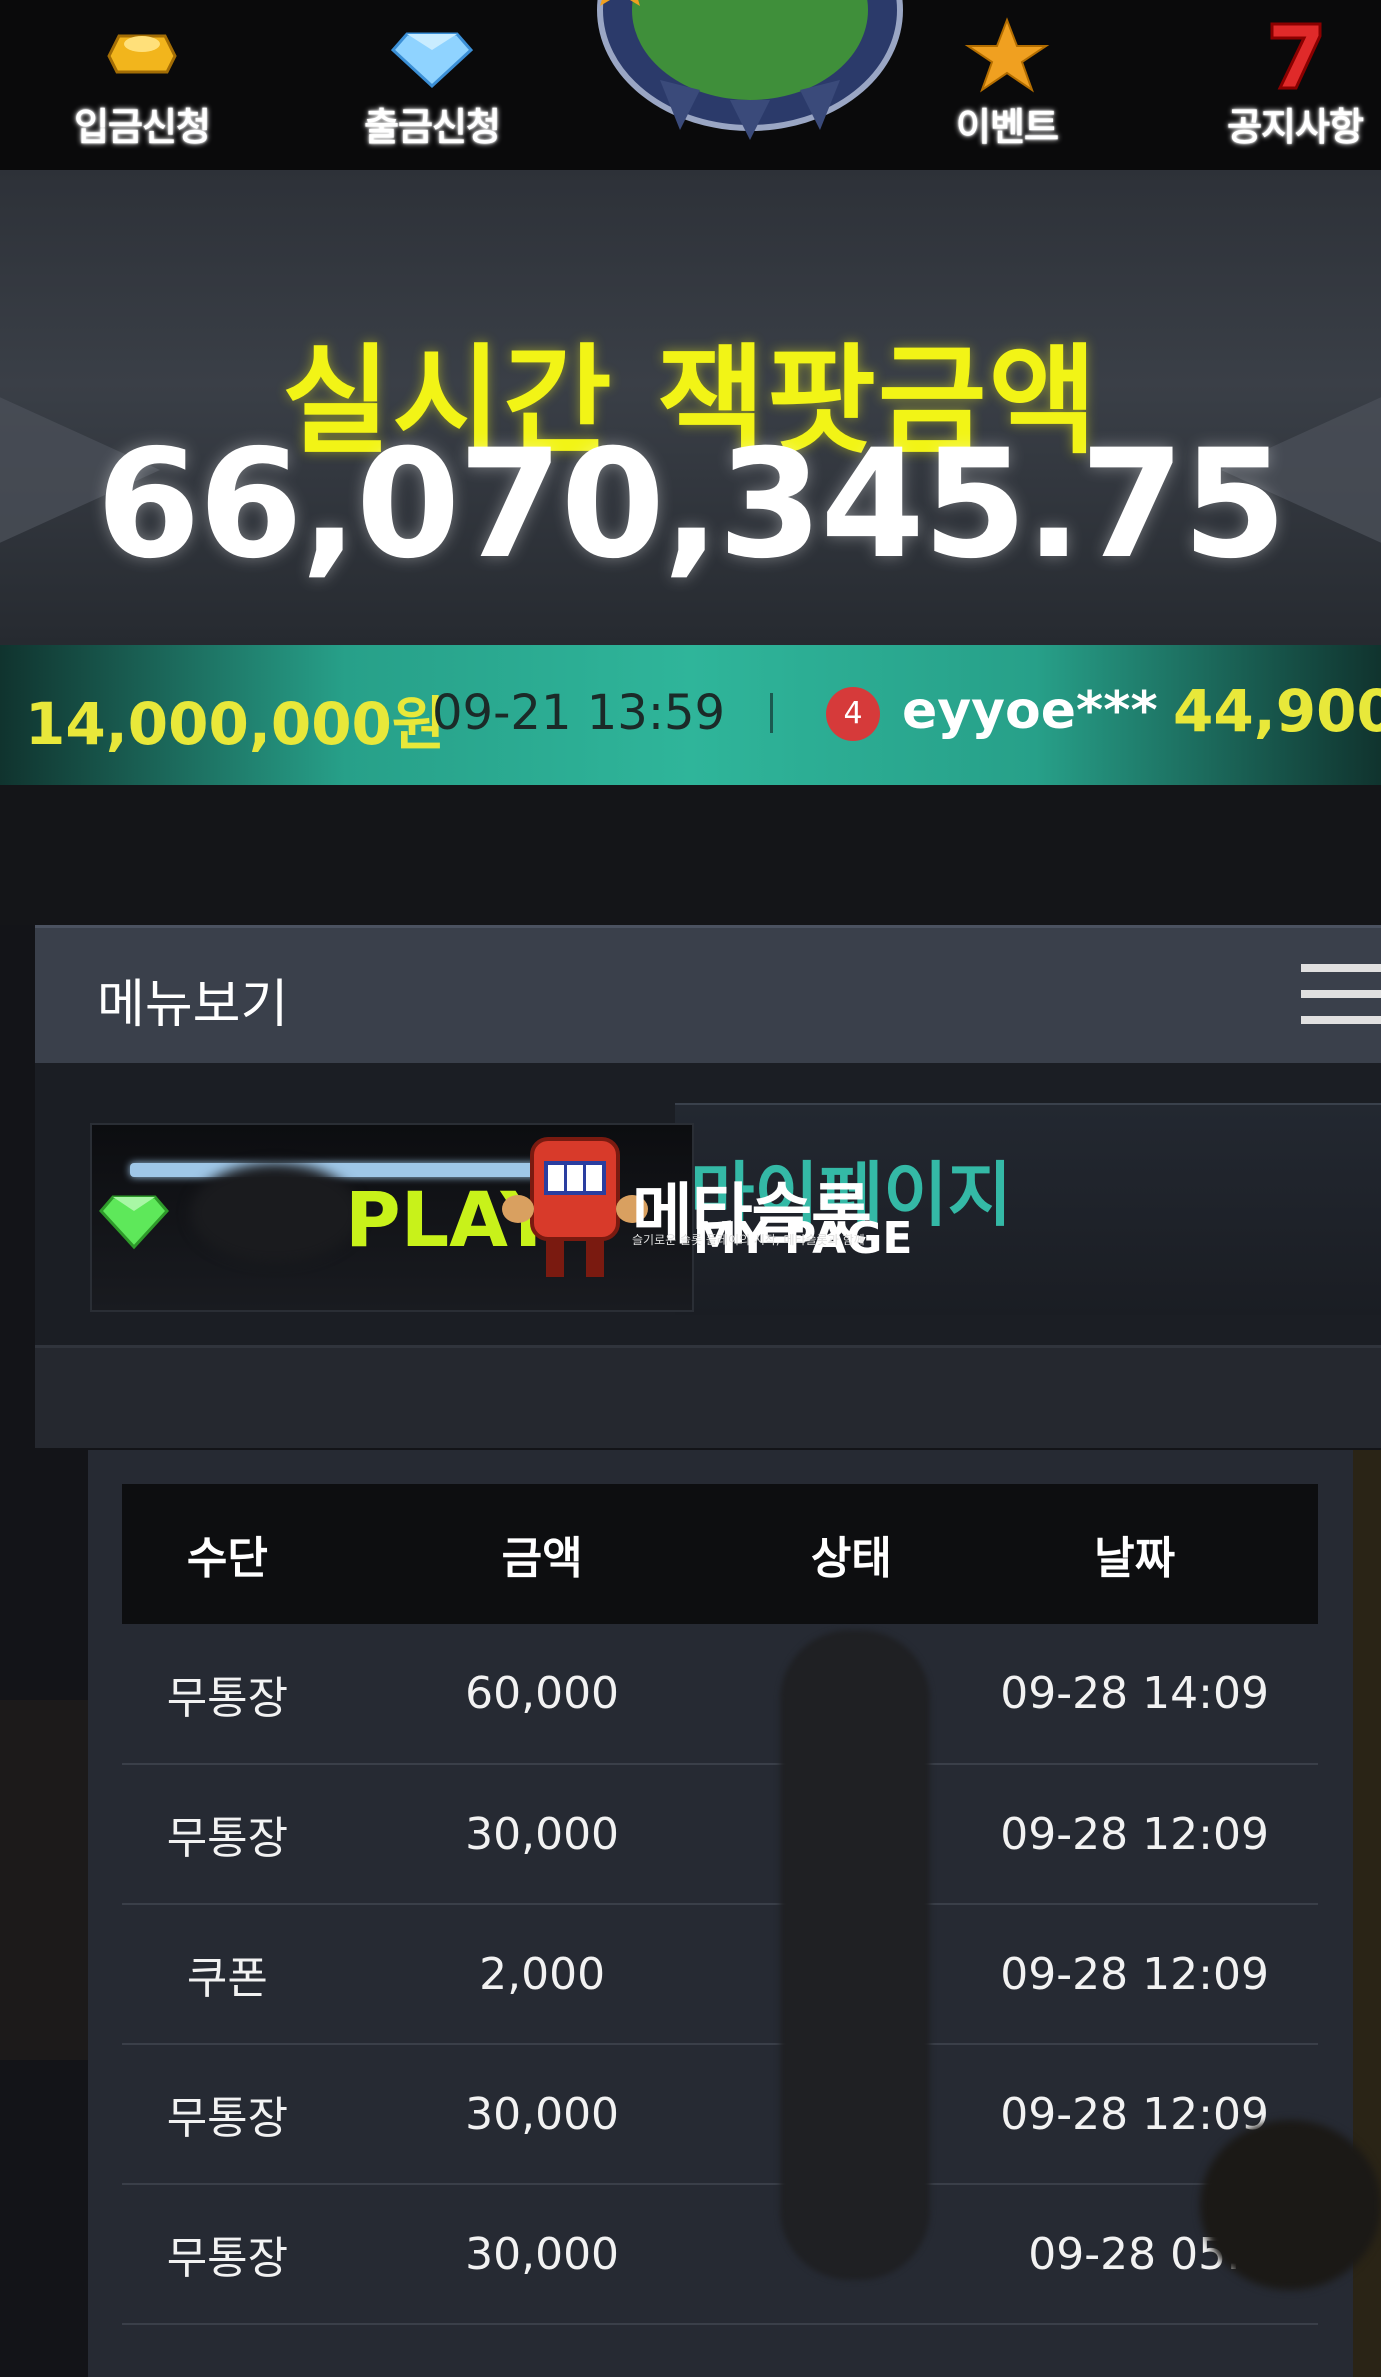 Image resolution: width=1381 pixels, height=2377 pixels. Describe the element at coordinates (853, 714) in the screenshot. I see `rank-badge: 4` at that location.